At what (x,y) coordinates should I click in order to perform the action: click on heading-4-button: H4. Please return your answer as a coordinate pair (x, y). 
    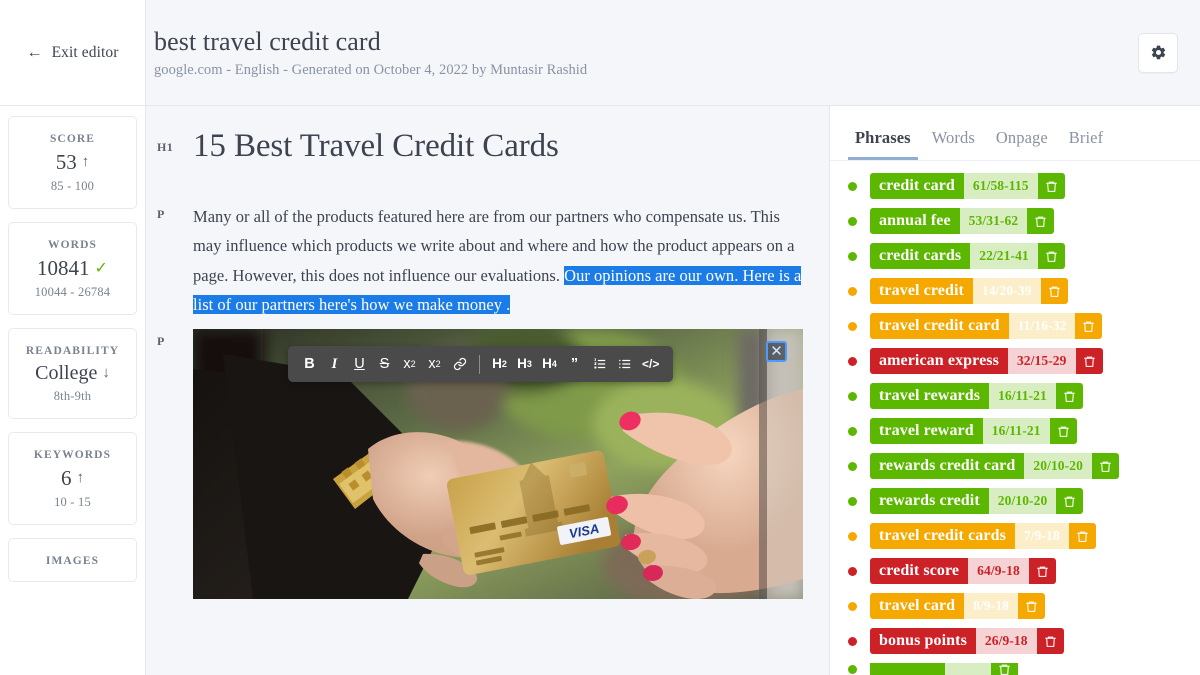
    Looking at the image, I should click on (549, 364).